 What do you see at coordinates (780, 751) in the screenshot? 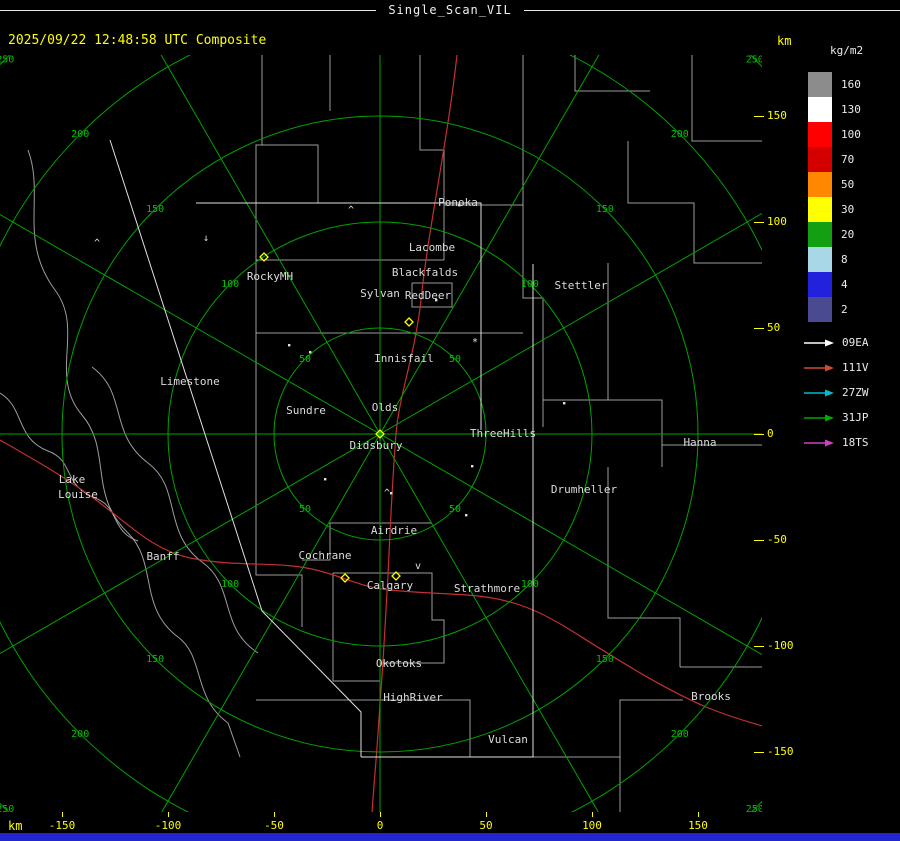
I see `right-axis-label: -150` at bounding box center [780, 751].